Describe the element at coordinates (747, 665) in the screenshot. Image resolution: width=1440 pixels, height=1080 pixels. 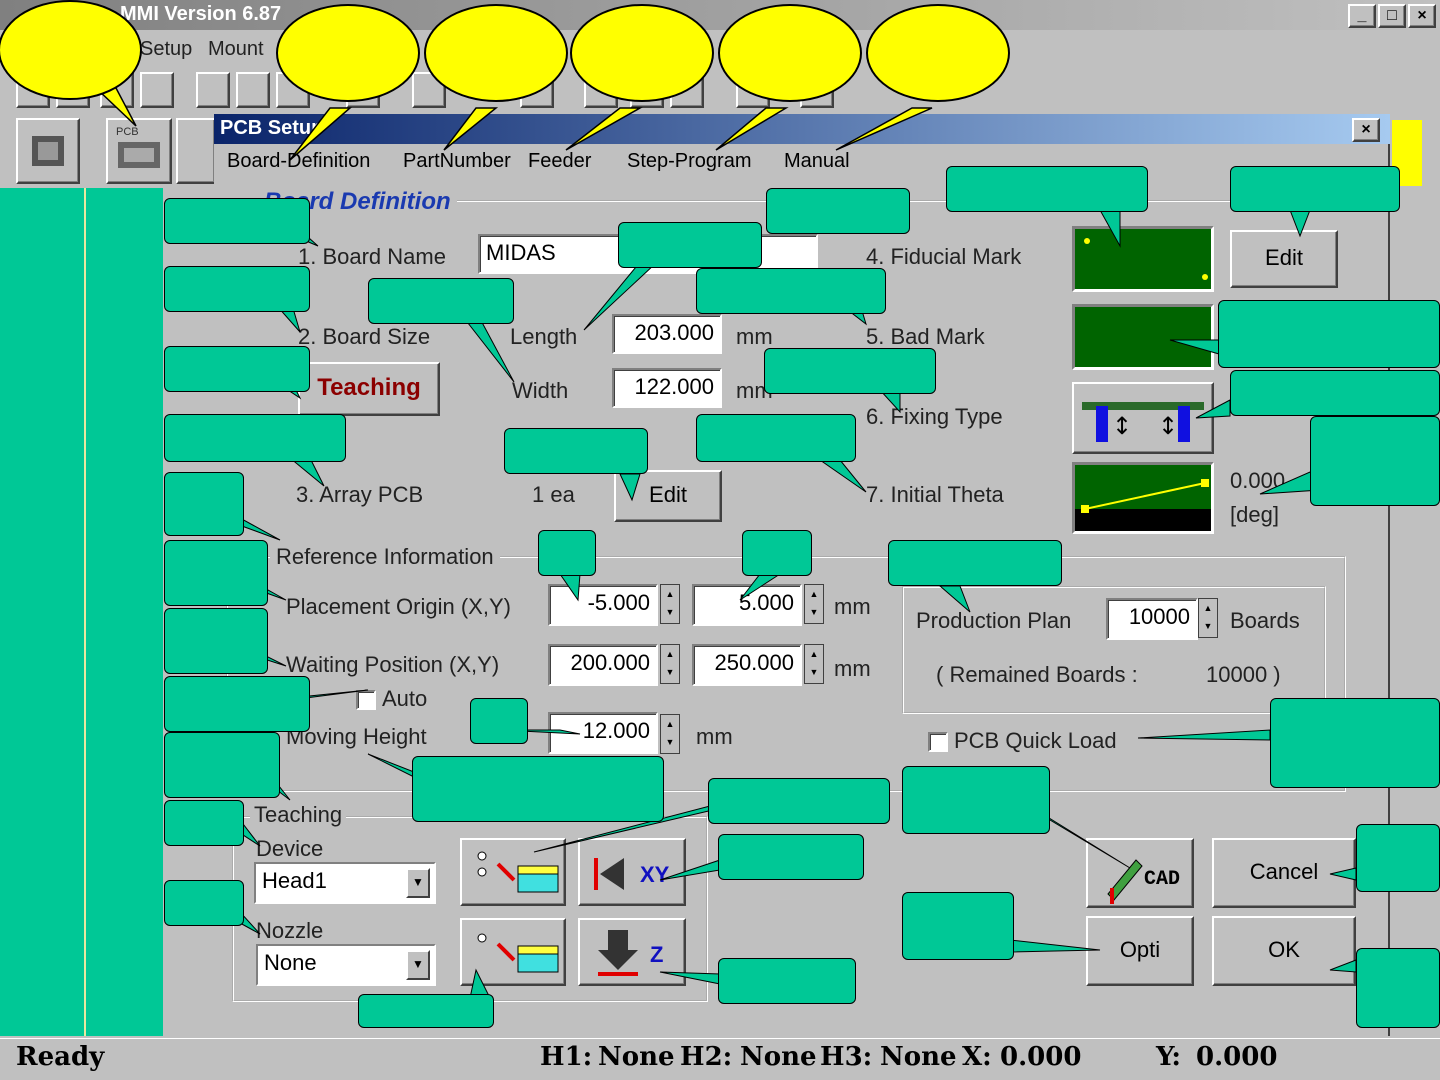
I see `waiting-y-input: 250.000` at that location.